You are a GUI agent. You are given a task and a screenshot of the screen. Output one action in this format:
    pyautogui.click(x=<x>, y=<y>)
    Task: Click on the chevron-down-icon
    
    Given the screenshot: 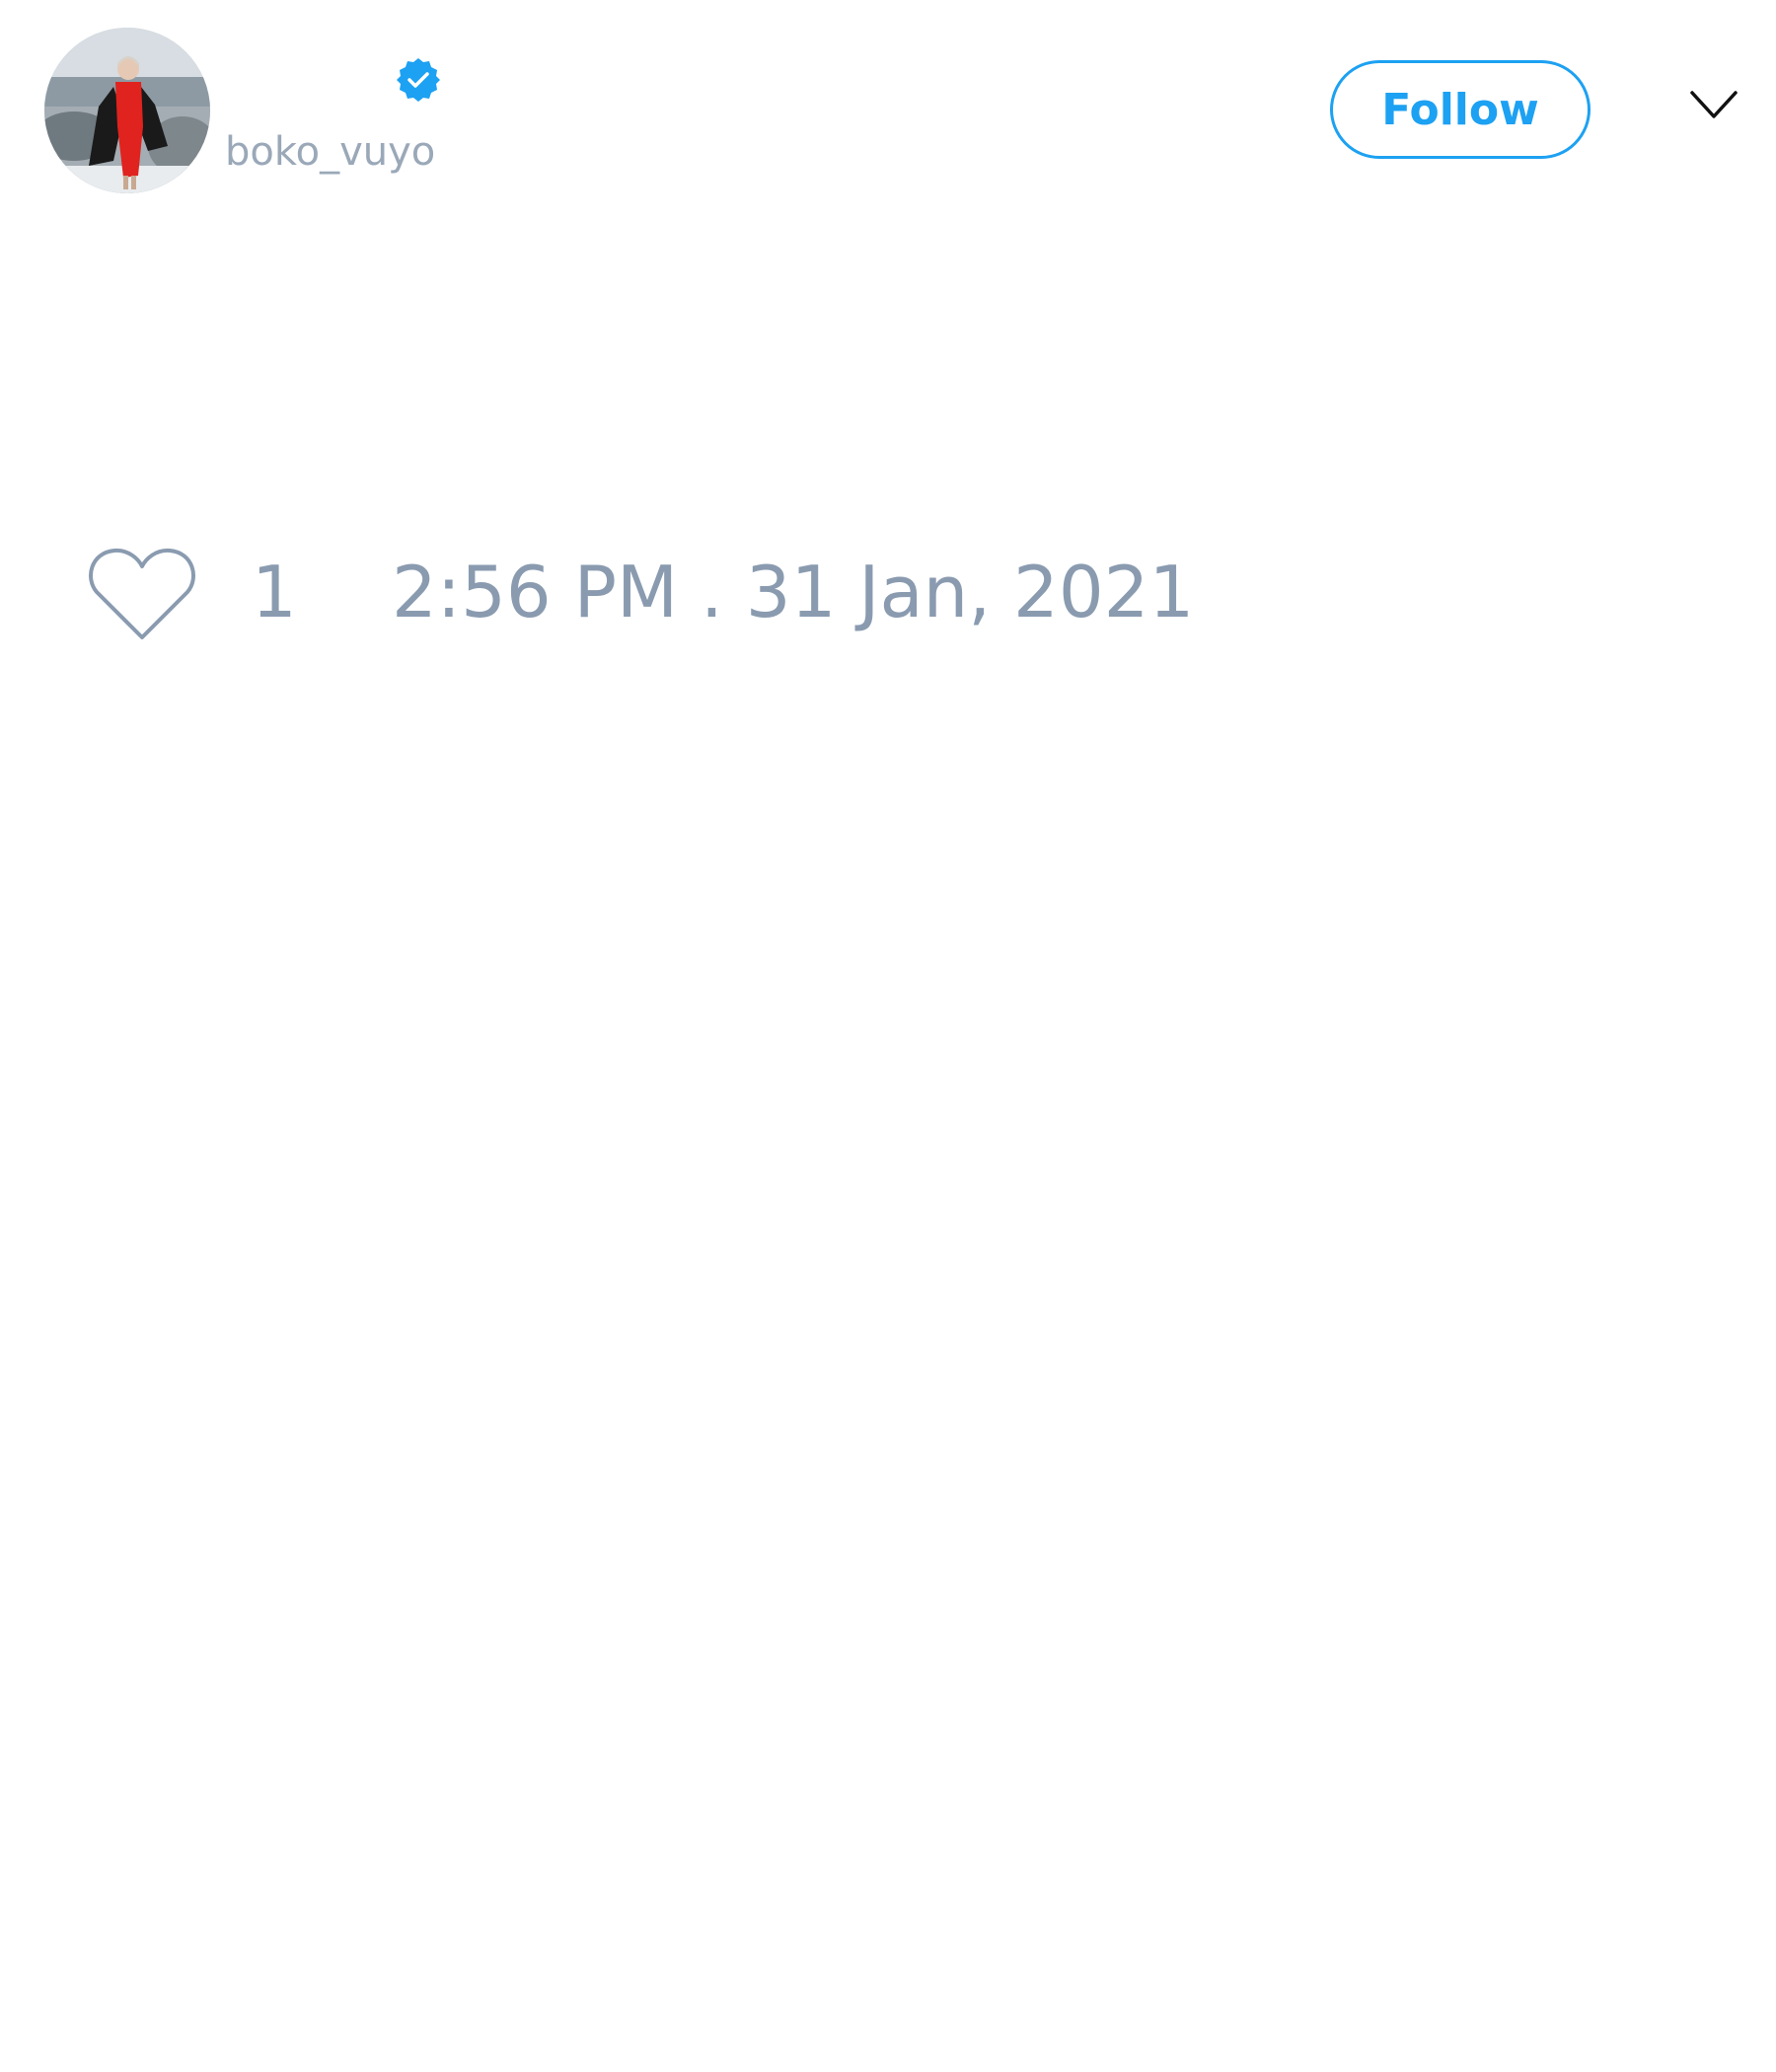 What is the action you would take?
    pyautogui.click(x=1714, y=106)
    